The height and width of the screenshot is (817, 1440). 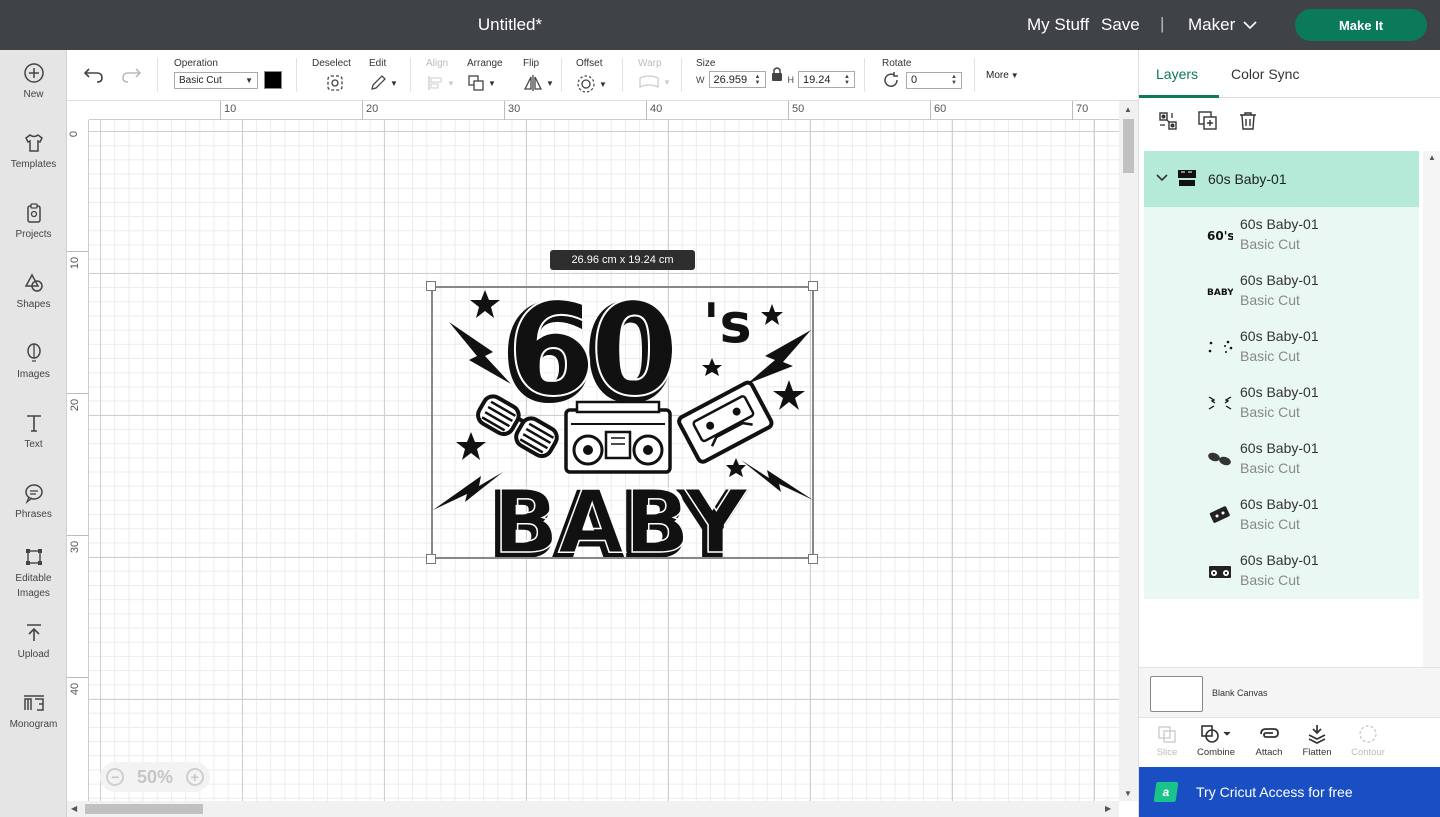 I want to click on size-tooltip: 26.96 cm x 19.24 cm, so click(x=622, y=260).